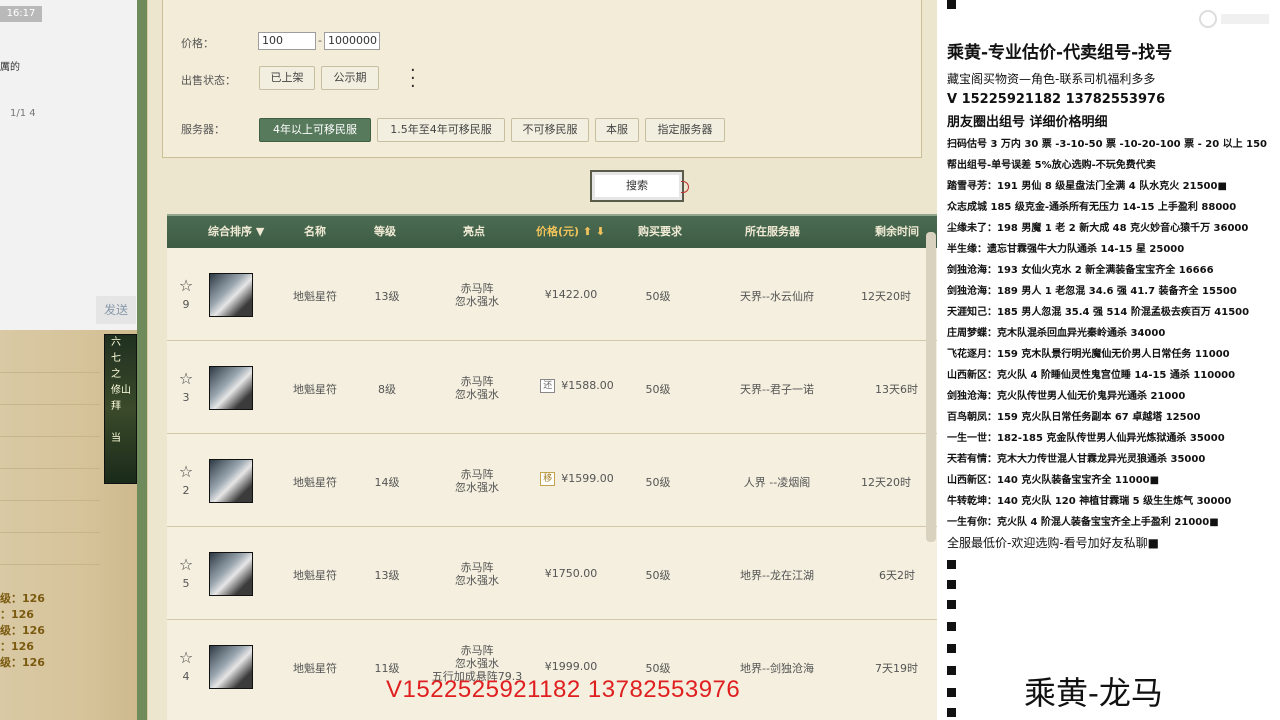  Describe the element at coordinates (352, 41) in the screenshot. I see `price-max-input: 1000000` at that location.